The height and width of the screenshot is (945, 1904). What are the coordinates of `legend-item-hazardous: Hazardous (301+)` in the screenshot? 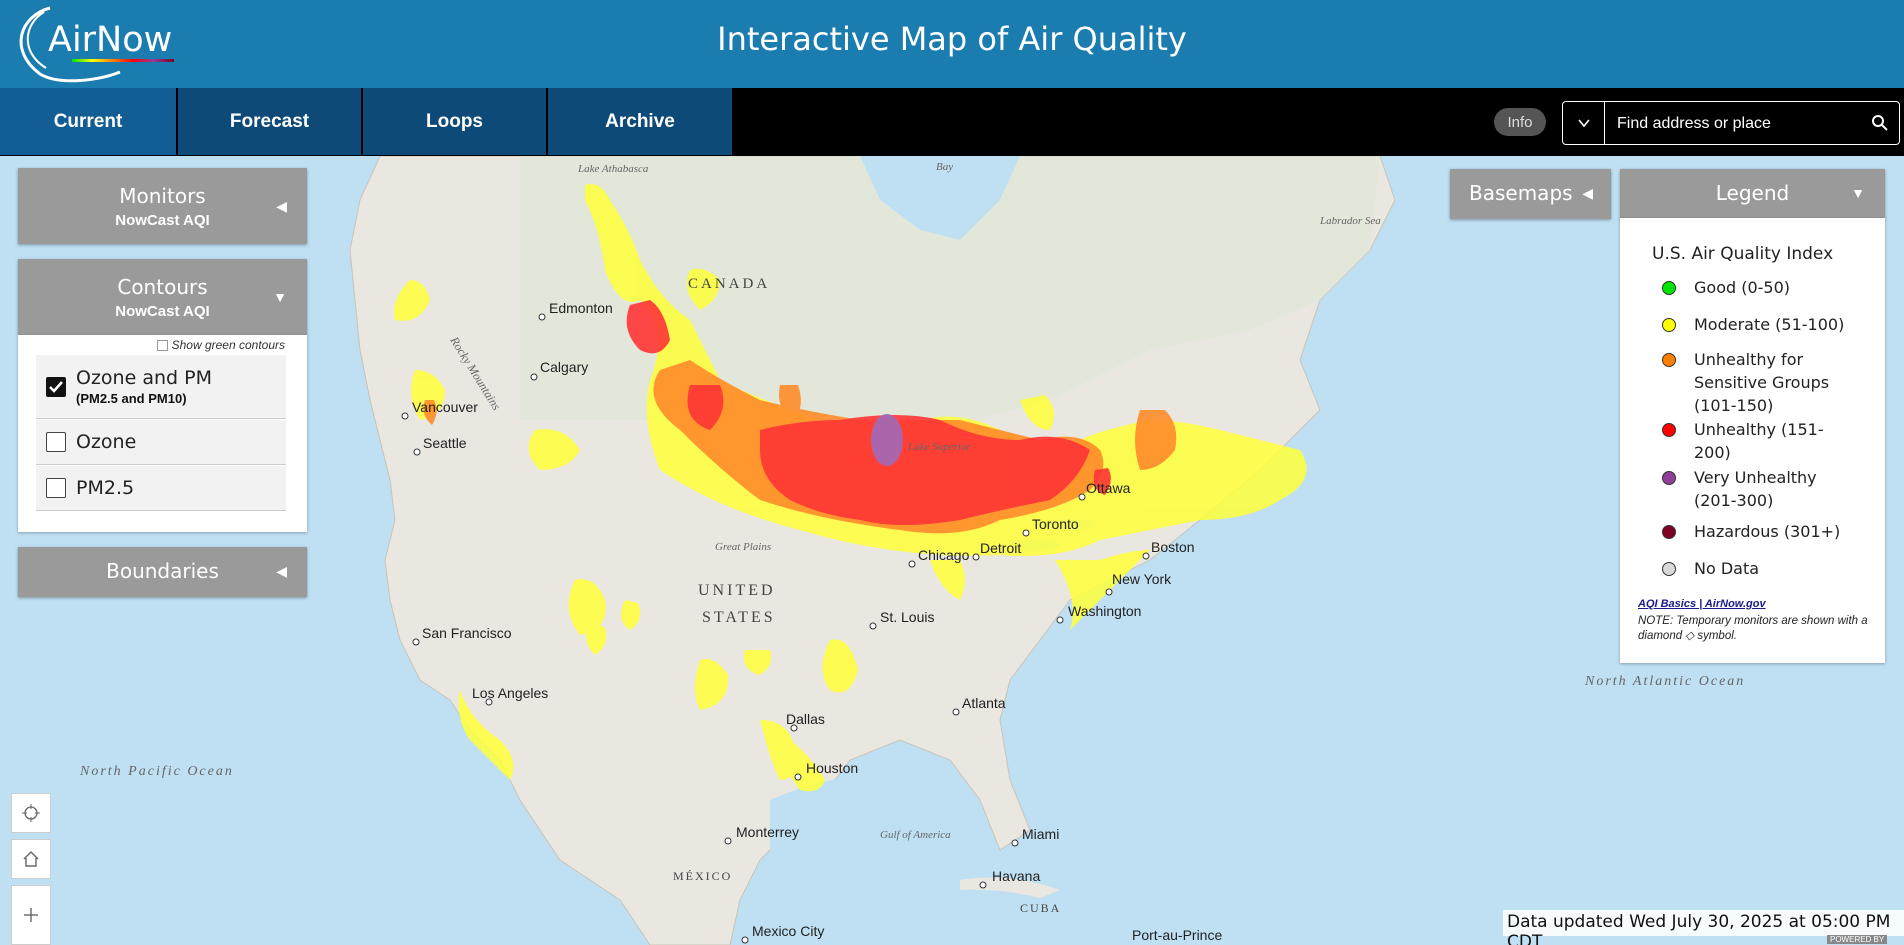 It's located at (1767, 531).